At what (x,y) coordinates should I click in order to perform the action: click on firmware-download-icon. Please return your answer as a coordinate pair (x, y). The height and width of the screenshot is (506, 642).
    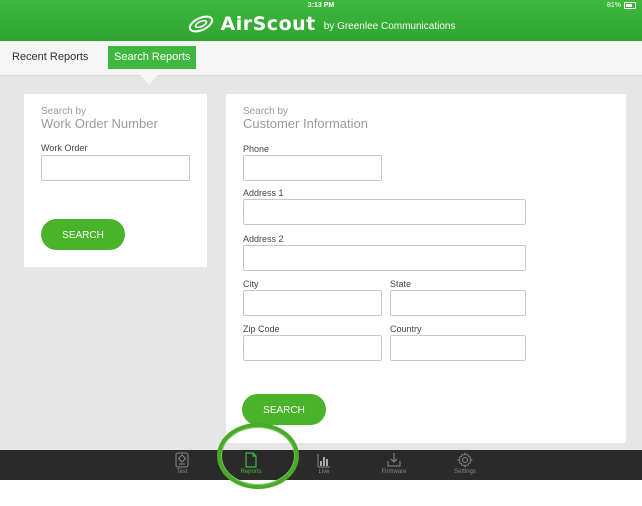
    Looking at the image, I should click on (394, 460).